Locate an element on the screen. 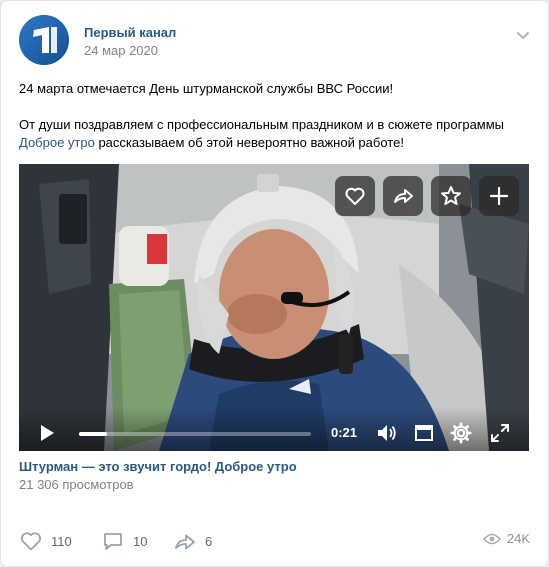 The width and height of the screenshot is (549, 567). post-date: 24 мар 2020 is located at coordinates (121, 50).